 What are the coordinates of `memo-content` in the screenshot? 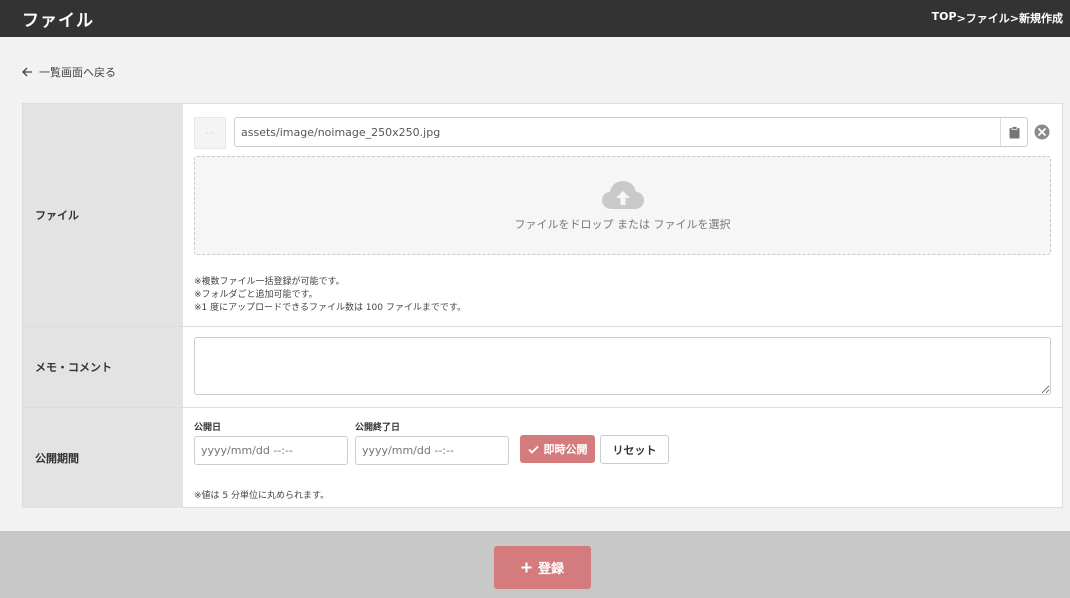 It's located at (622, 367).